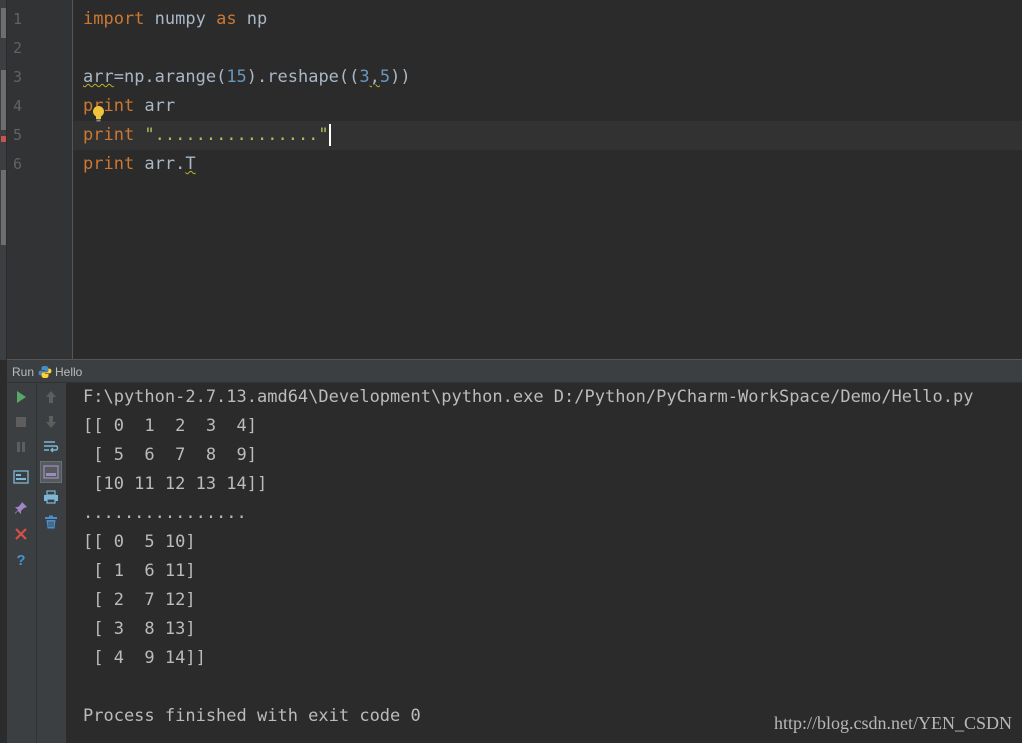 The height and width of the screenshot is (743, 1022). I want to click on console-line: [ 4 9 14]], so click(144, 658).